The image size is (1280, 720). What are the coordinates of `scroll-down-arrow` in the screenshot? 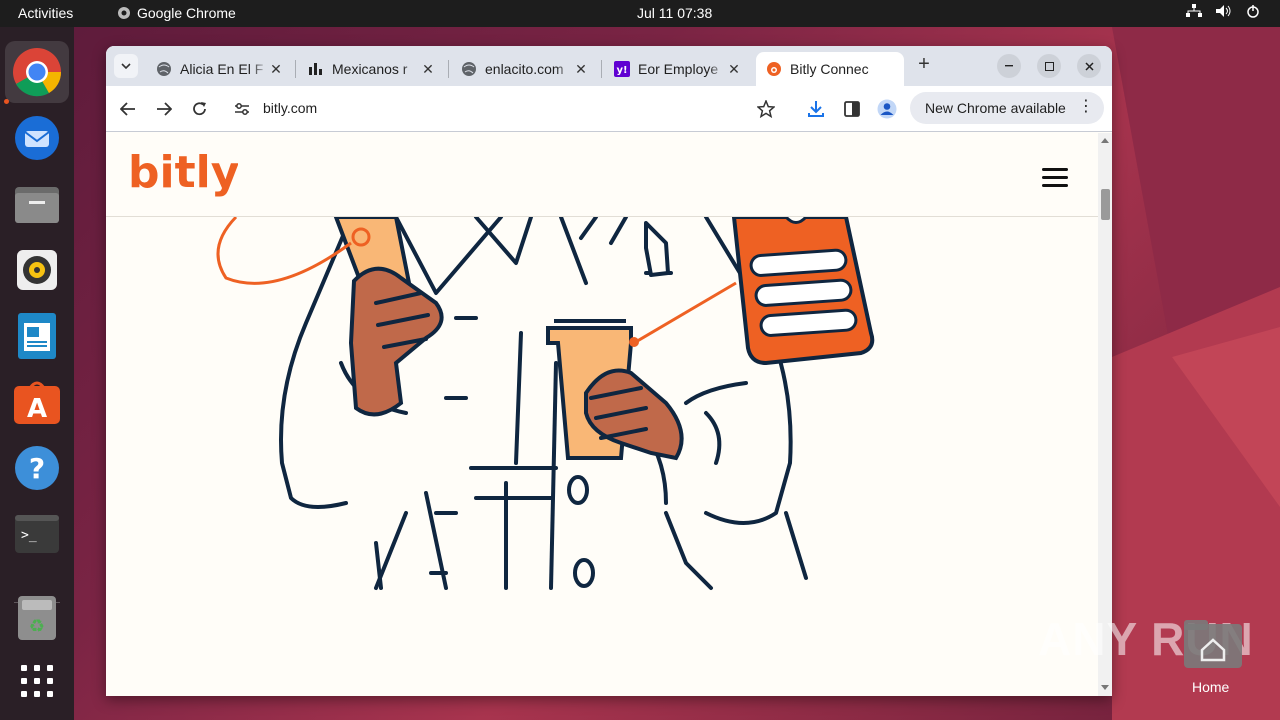 It's located at (1105, 687).